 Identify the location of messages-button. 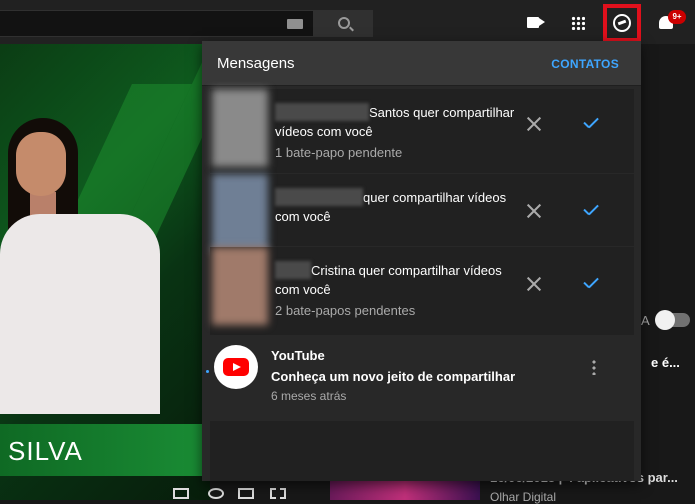
(622, 23).